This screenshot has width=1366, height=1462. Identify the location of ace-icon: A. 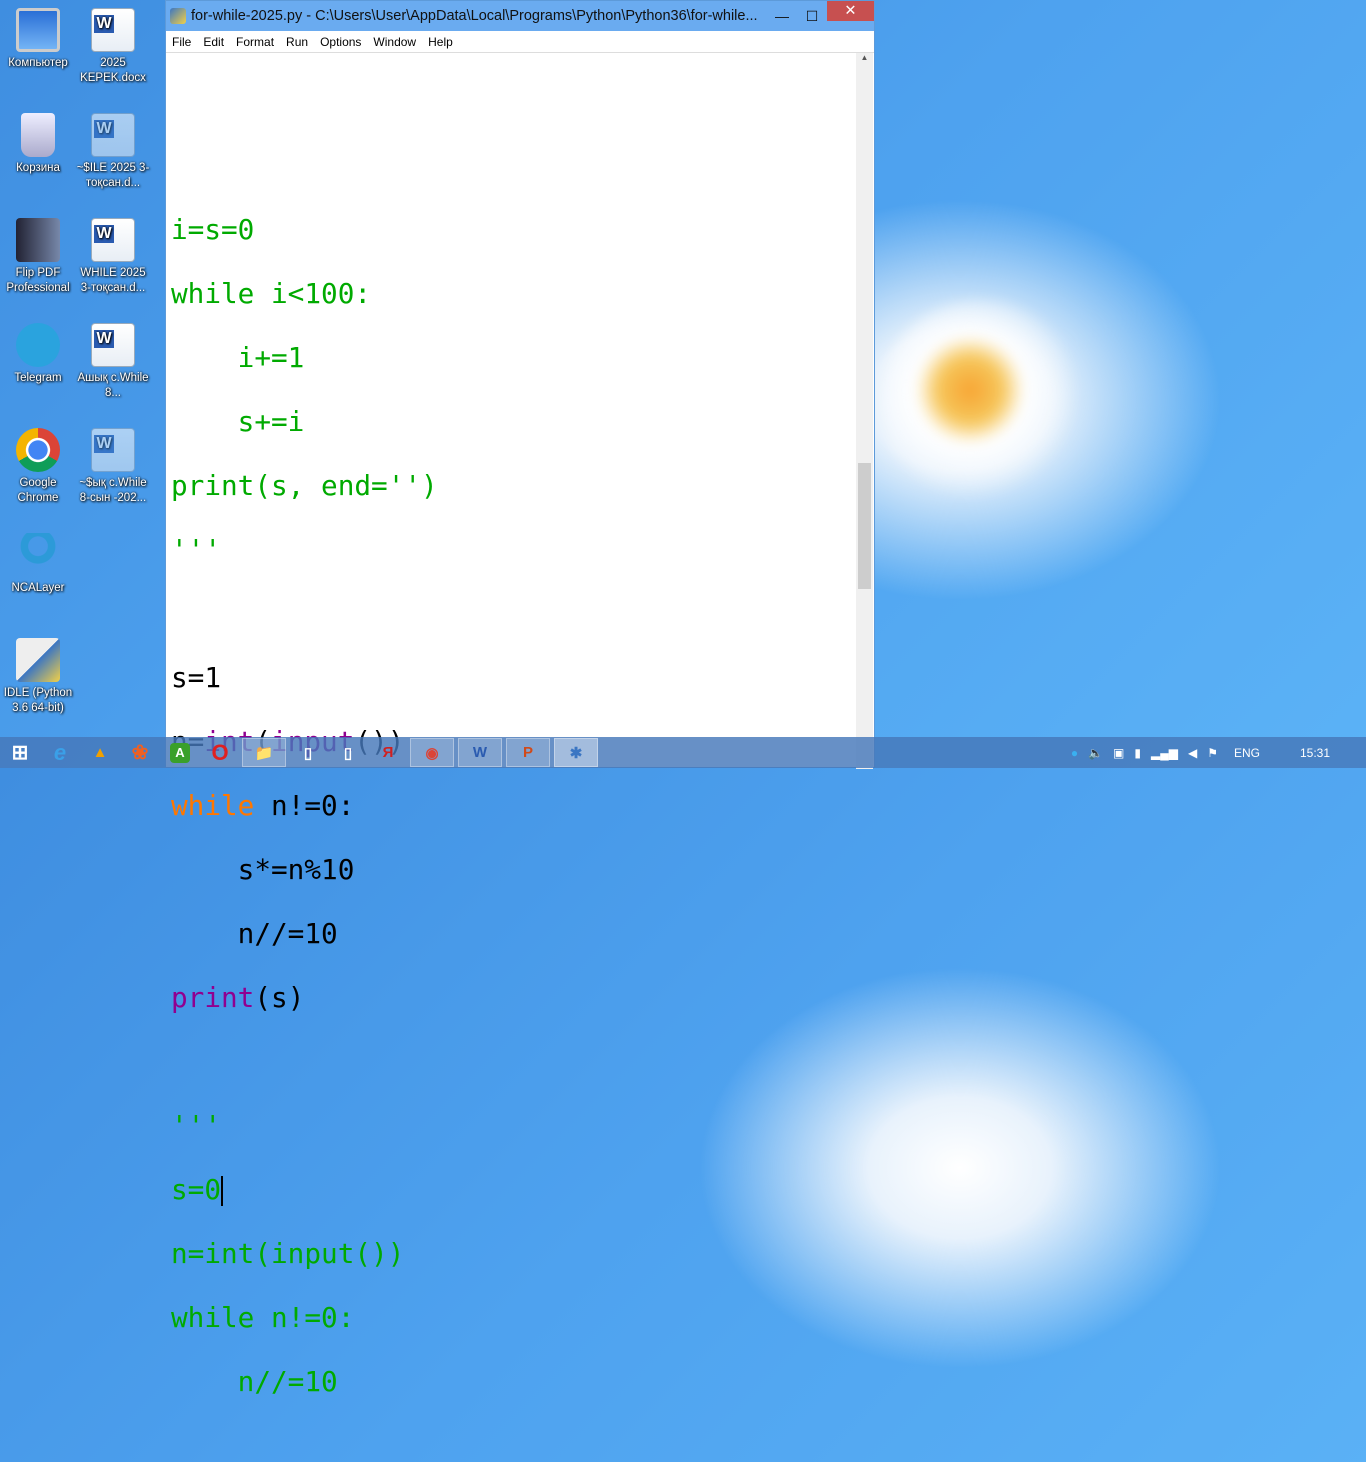
(180, 752).